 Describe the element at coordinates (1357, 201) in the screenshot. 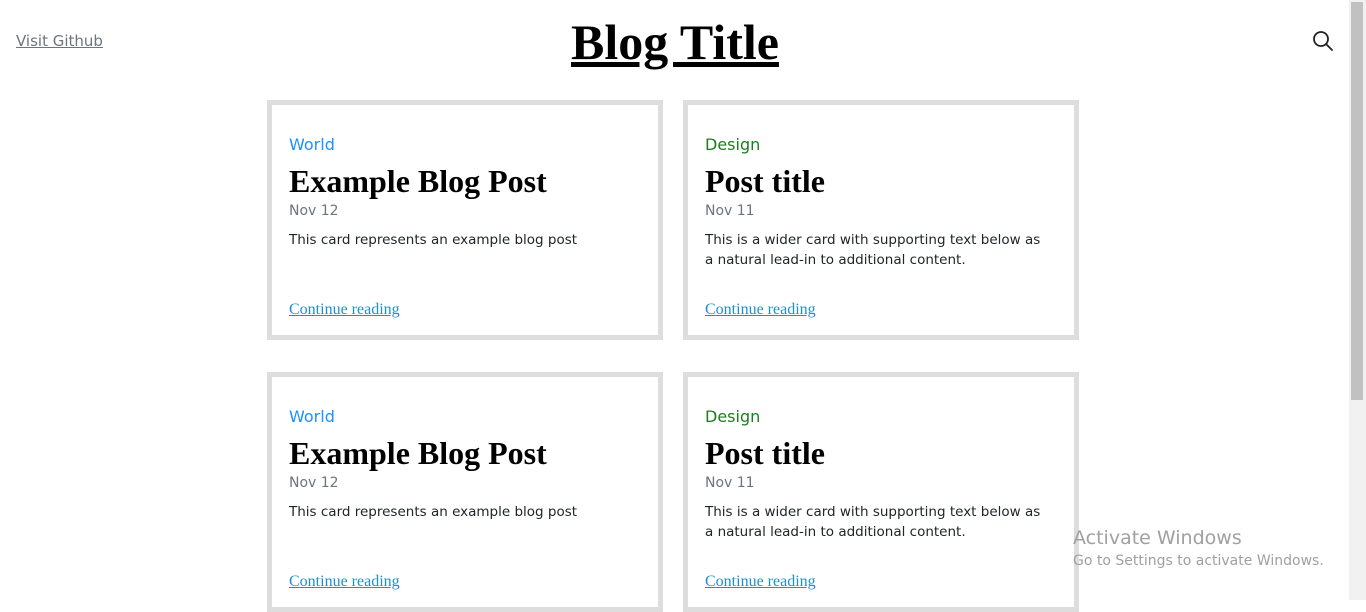

I see `scrollbar-thumb` at that location.